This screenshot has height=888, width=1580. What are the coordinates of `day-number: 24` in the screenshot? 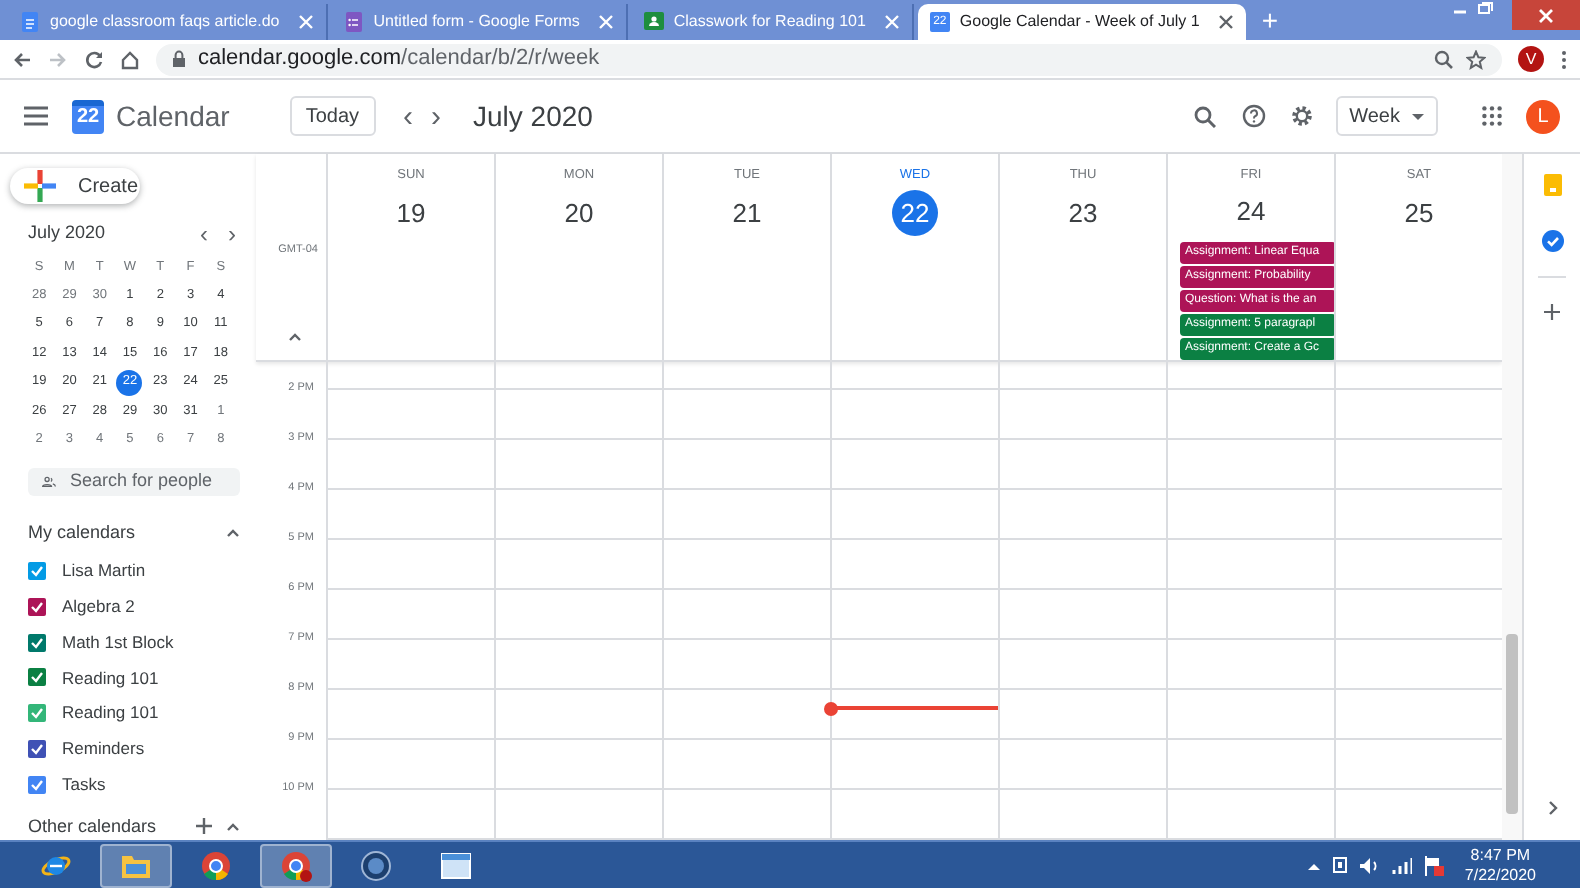 It's located at (1251, 210).